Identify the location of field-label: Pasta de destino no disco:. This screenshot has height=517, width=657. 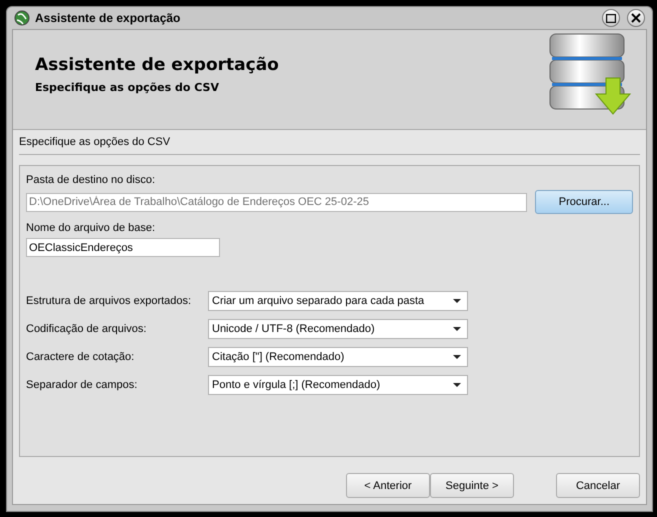
(91, 180).